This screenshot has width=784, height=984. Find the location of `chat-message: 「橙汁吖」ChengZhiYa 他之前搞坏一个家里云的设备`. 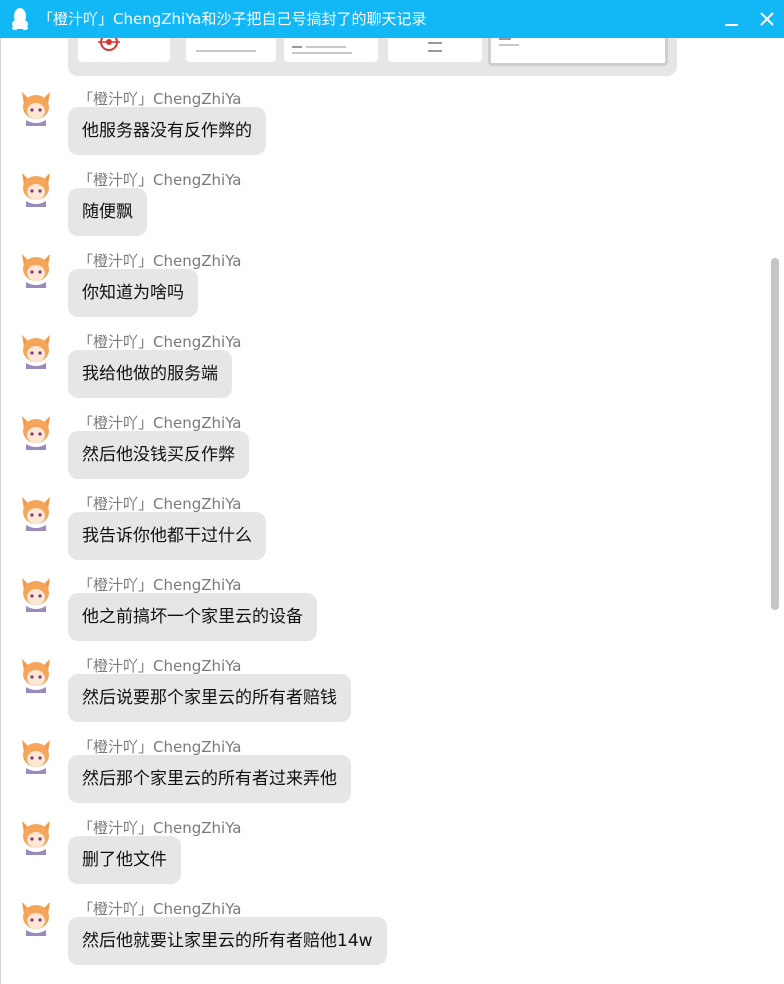

chat-message: 「橙汁吖」ChengZhiYa 他之前搞坏一个家里云的设备 is located at coordinates (392, 616).